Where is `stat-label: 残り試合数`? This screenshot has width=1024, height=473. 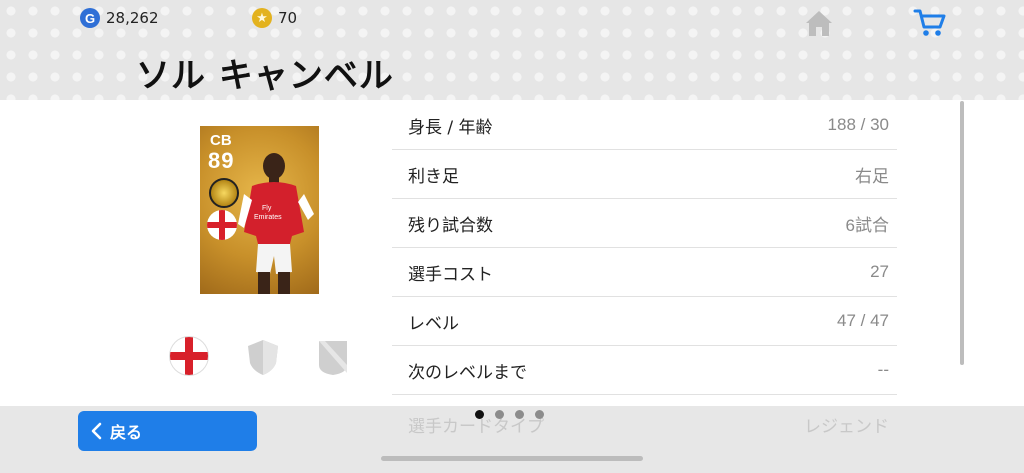 stat-label: 残り試合数 is located at coordinates (450, 225).